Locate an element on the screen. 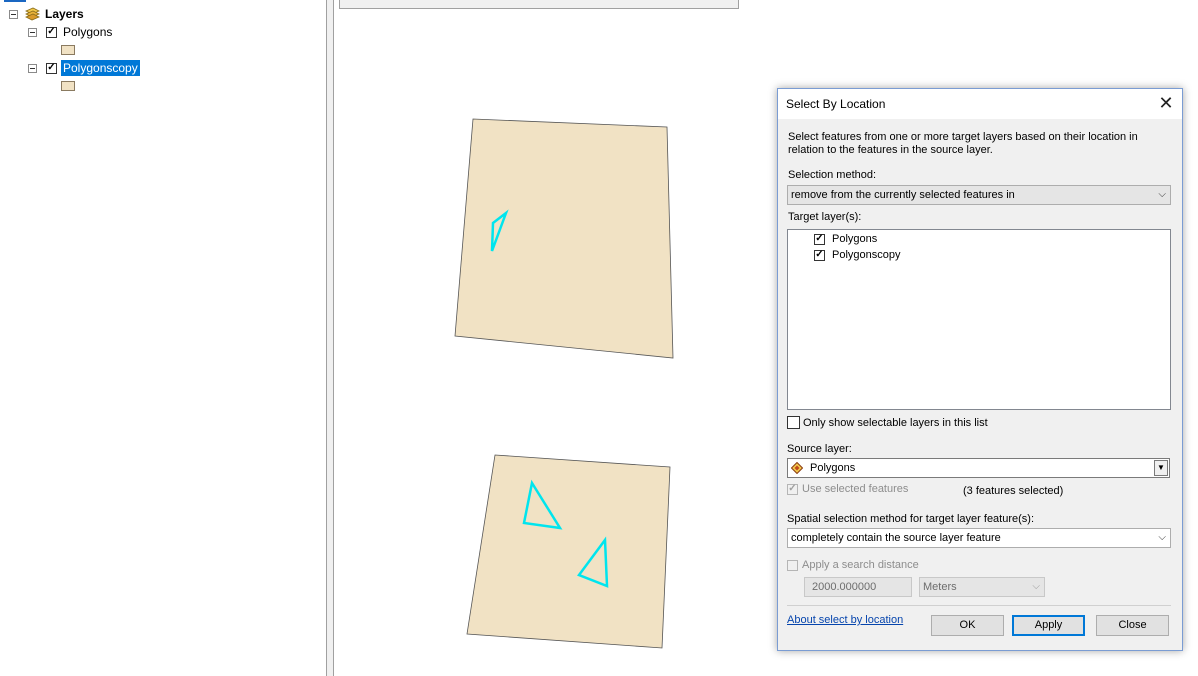  ok-button: OK is located at coordinates (967, 625).